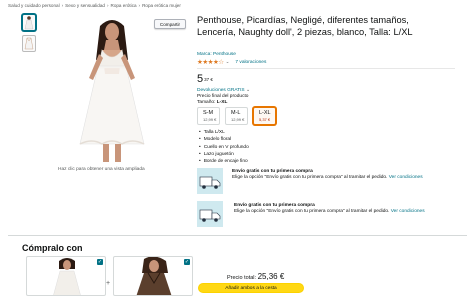  I want to click on price-fraction: 37 €, so click(208, 79).